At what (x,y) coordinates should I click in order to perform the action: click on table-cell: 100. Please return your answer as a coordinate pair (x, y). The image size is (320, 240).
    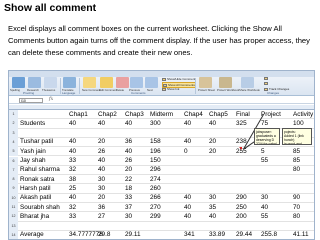
    Looking at the image, I should click on (298, 124).